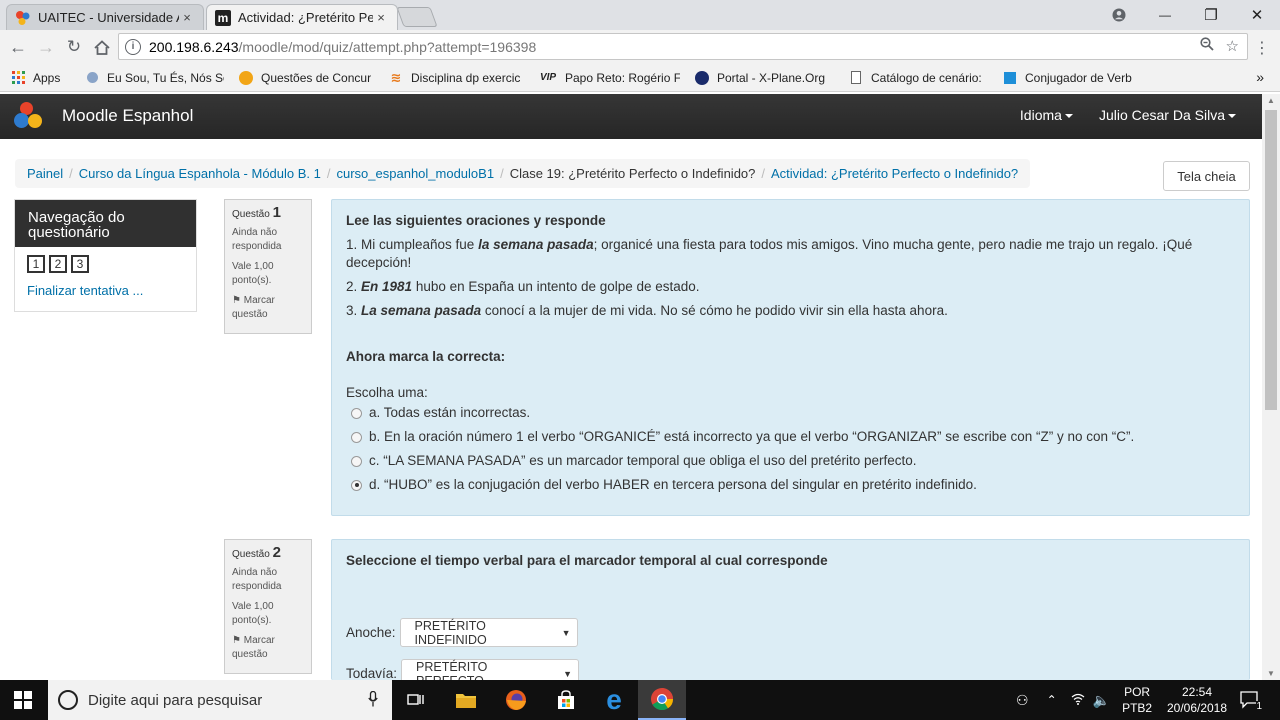 Image resolution: width=1280 pixels, height=720 pixels. I want to click on back-icon: ←, so click(18, 47).